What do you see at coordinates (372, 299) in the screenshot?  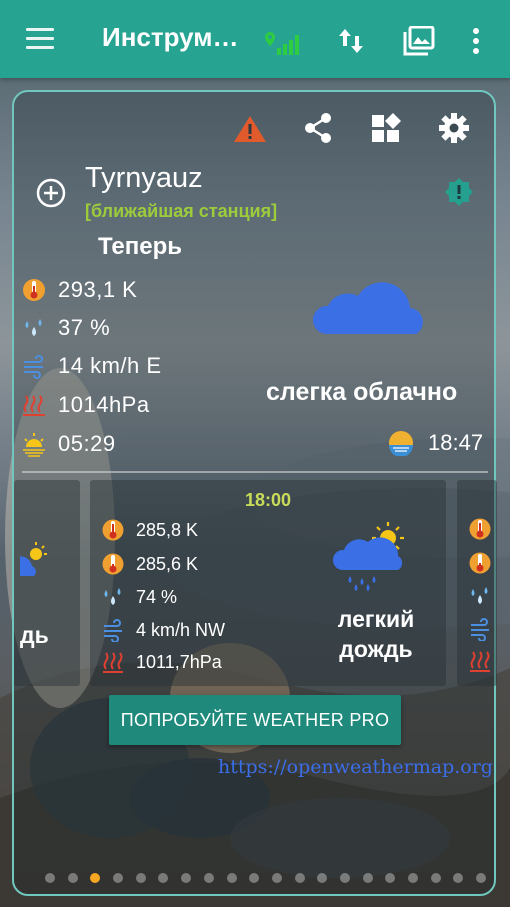 I see `cloud-icon` at bounding box center [372, 299].